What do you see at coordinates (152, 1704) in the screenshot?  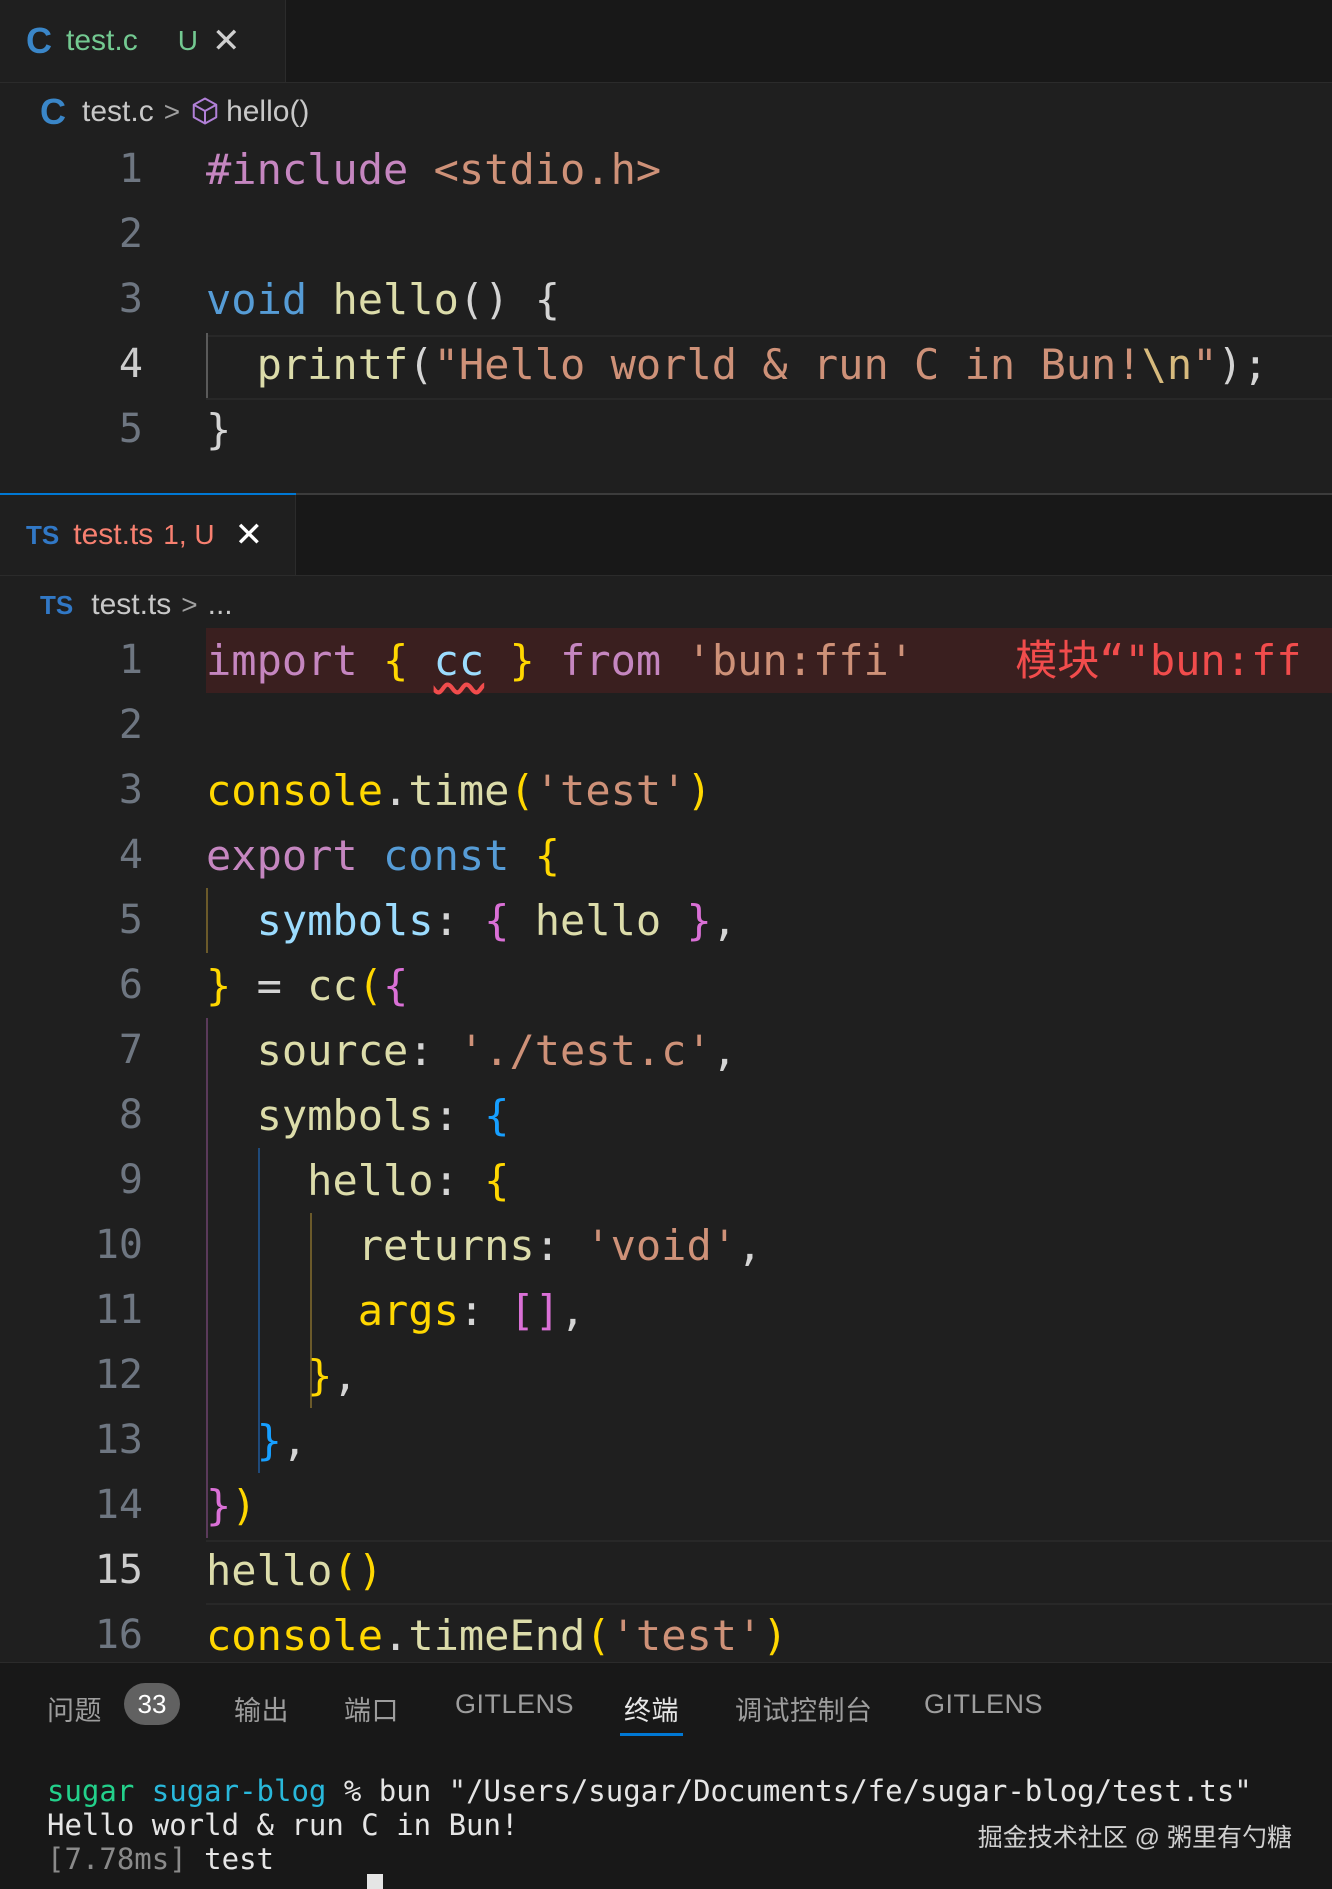 I see `problems-count-badge: 33` at bounding box center [152, 1704].